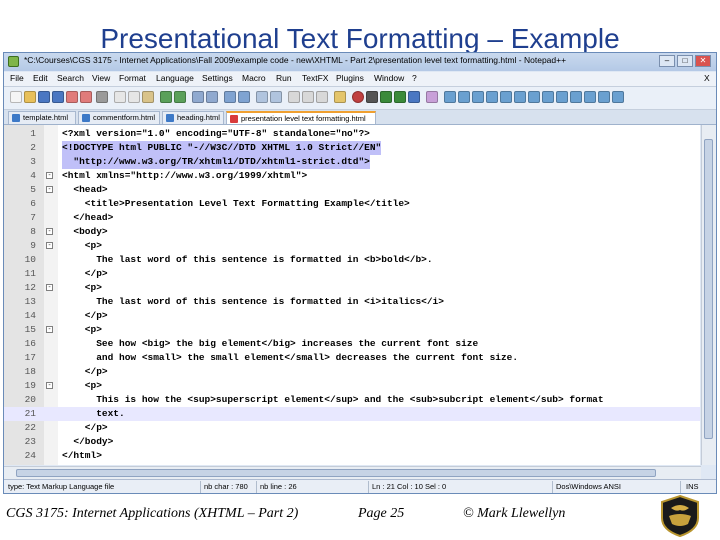 This screenshot has height=540, width=720. I want to click on stop-macro-icon, so click(372, 97).